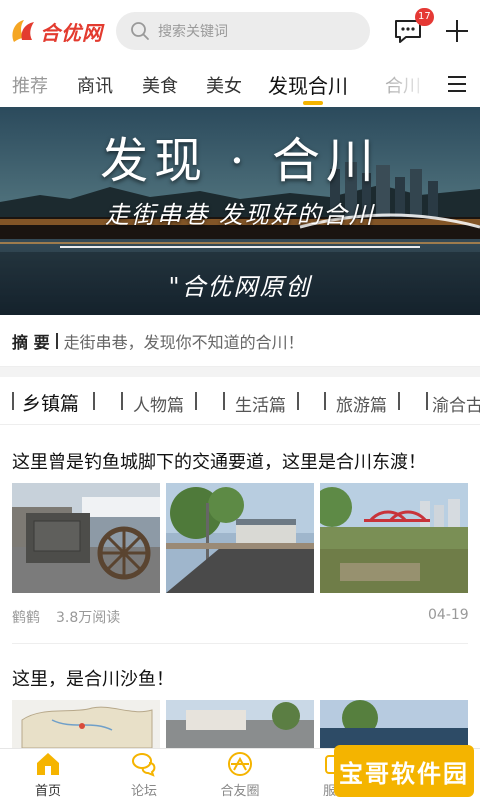  What do you see at coordinates (158, 403) in the screenshot?
I see `category-people: 人物篇` at bounding box center [158, 403].